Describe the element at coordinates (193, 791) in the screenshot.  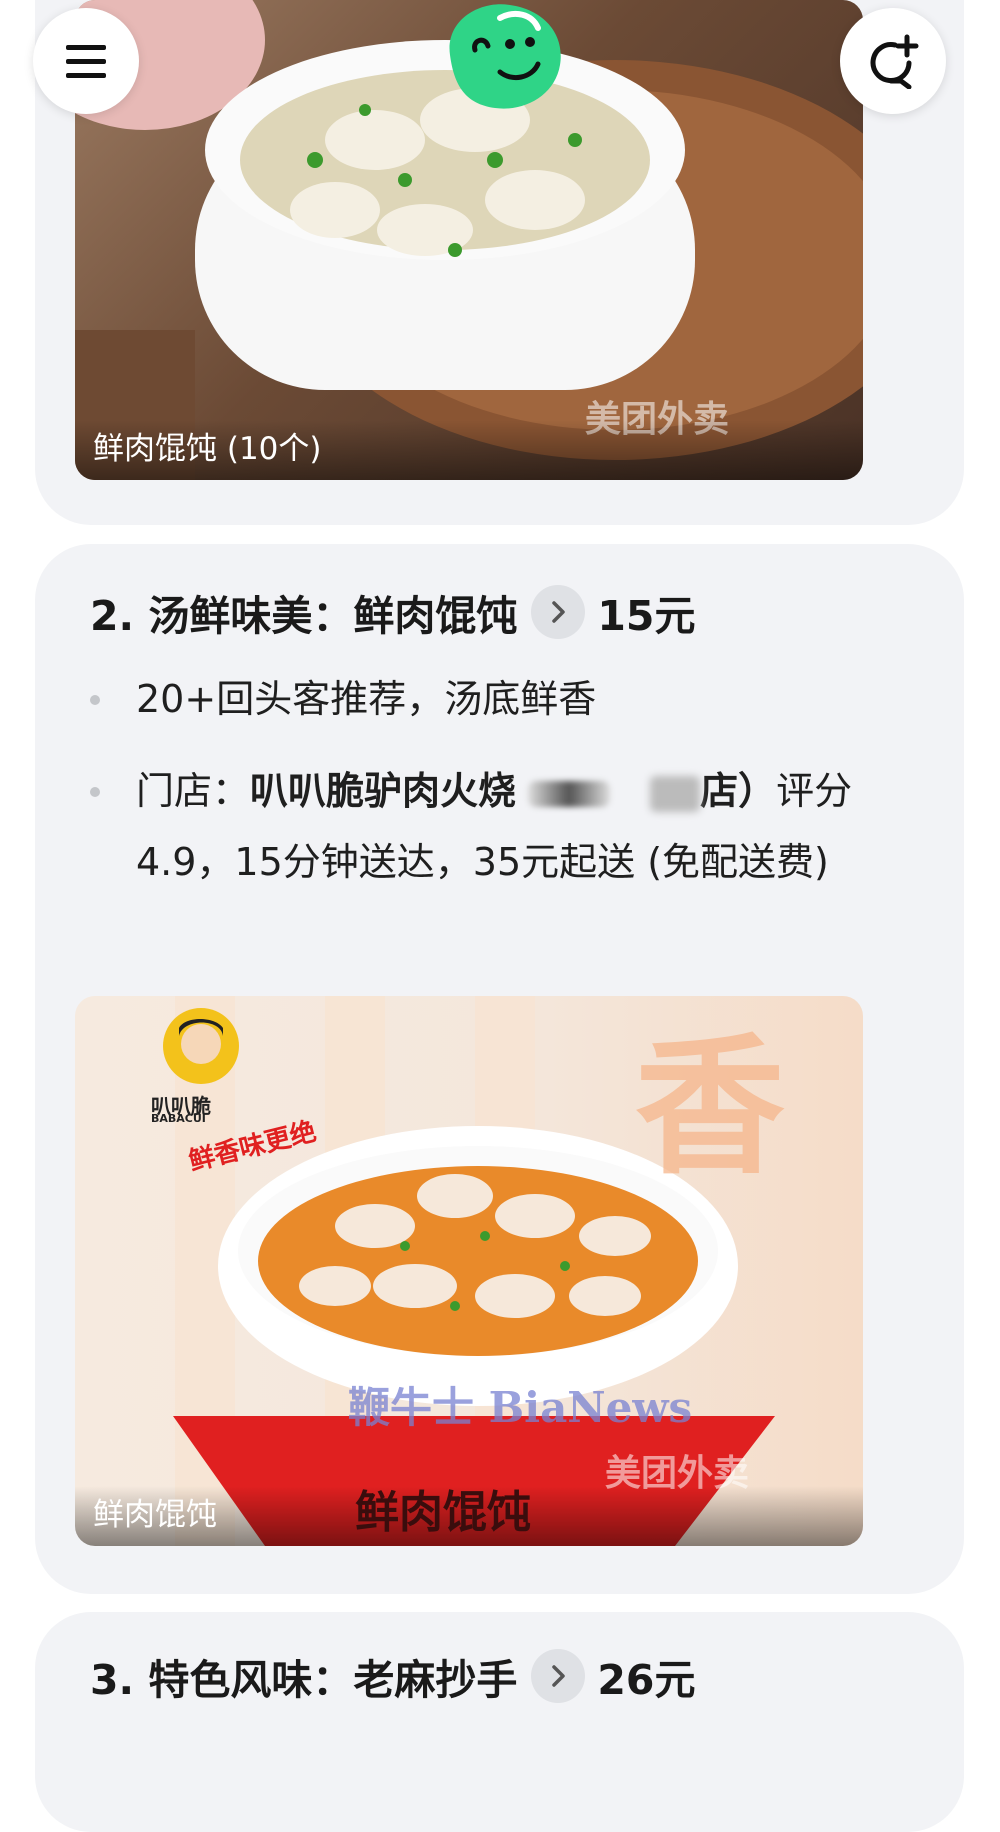
I see `store-label: 门店：` at that location.